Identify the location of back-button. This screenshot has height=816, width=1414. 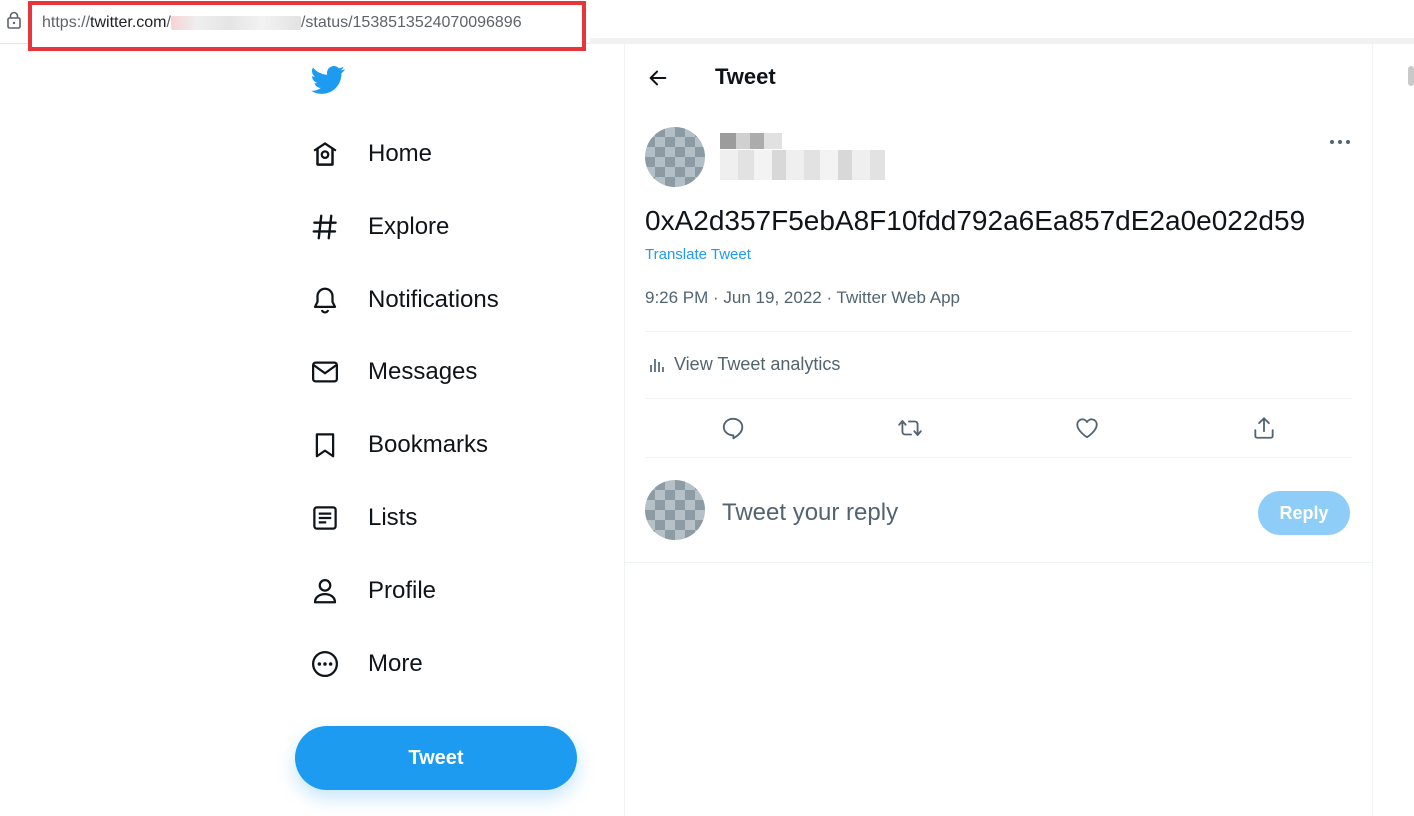
(658, 78).